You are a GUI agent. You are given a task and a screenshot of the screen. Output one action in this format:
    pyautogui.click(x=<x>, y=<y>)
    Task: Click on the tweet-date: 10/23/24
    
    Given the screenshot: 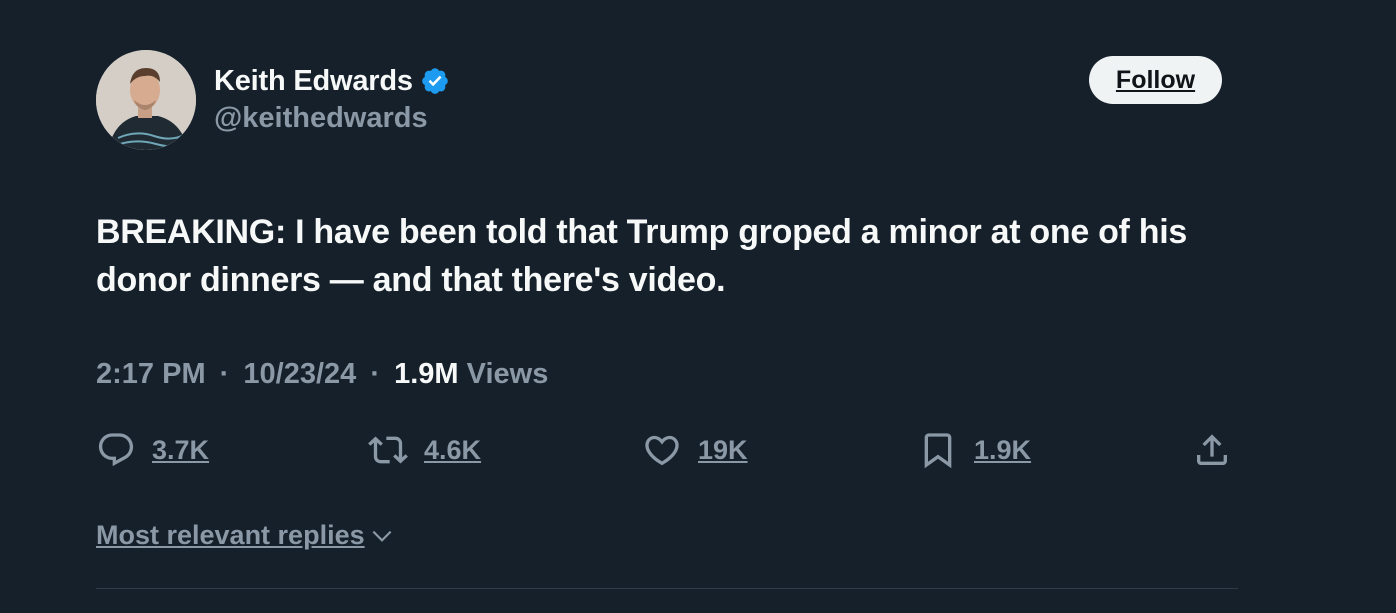 What is the action you would take?
    pyautogui.click(x=299, y=374)
    